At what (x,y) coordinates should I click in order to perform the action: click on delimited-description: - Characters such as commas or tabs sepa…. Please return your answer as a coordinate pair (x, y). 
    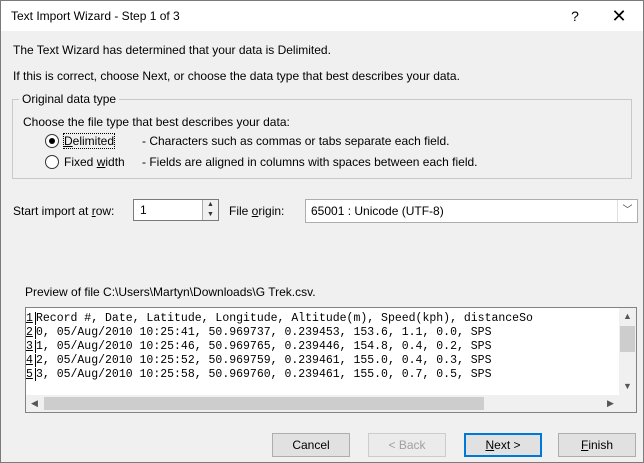
    Looking at the image, I should click on (296, 141).